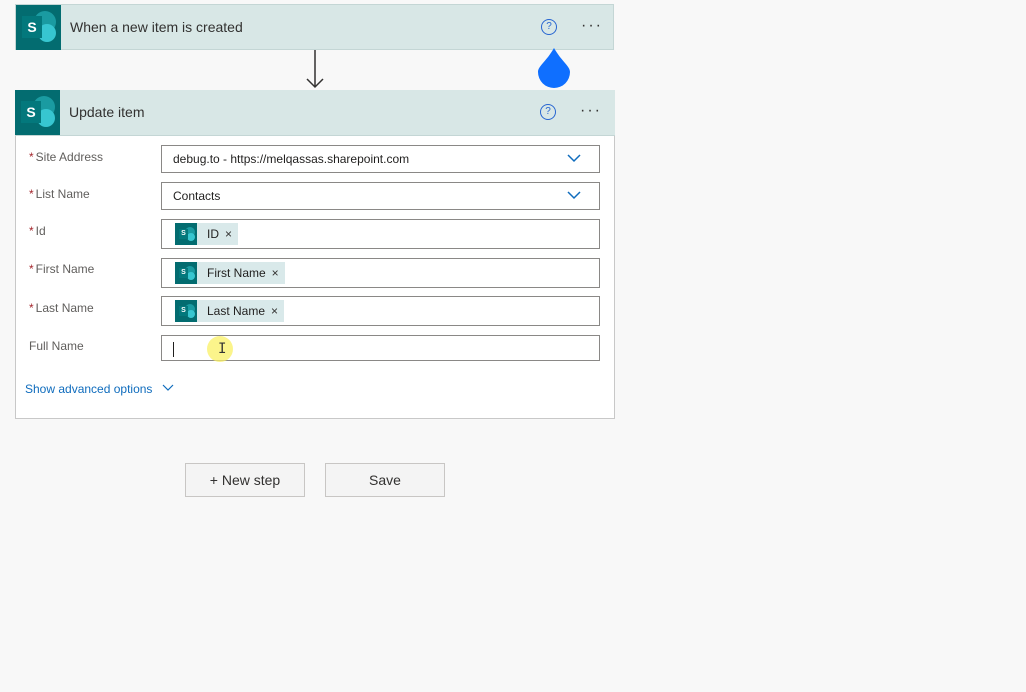 Image resolution: width=1026 pixels, height=692 pixels. I want to click on last-name-field: S Last Name ×, so click(380, 311).